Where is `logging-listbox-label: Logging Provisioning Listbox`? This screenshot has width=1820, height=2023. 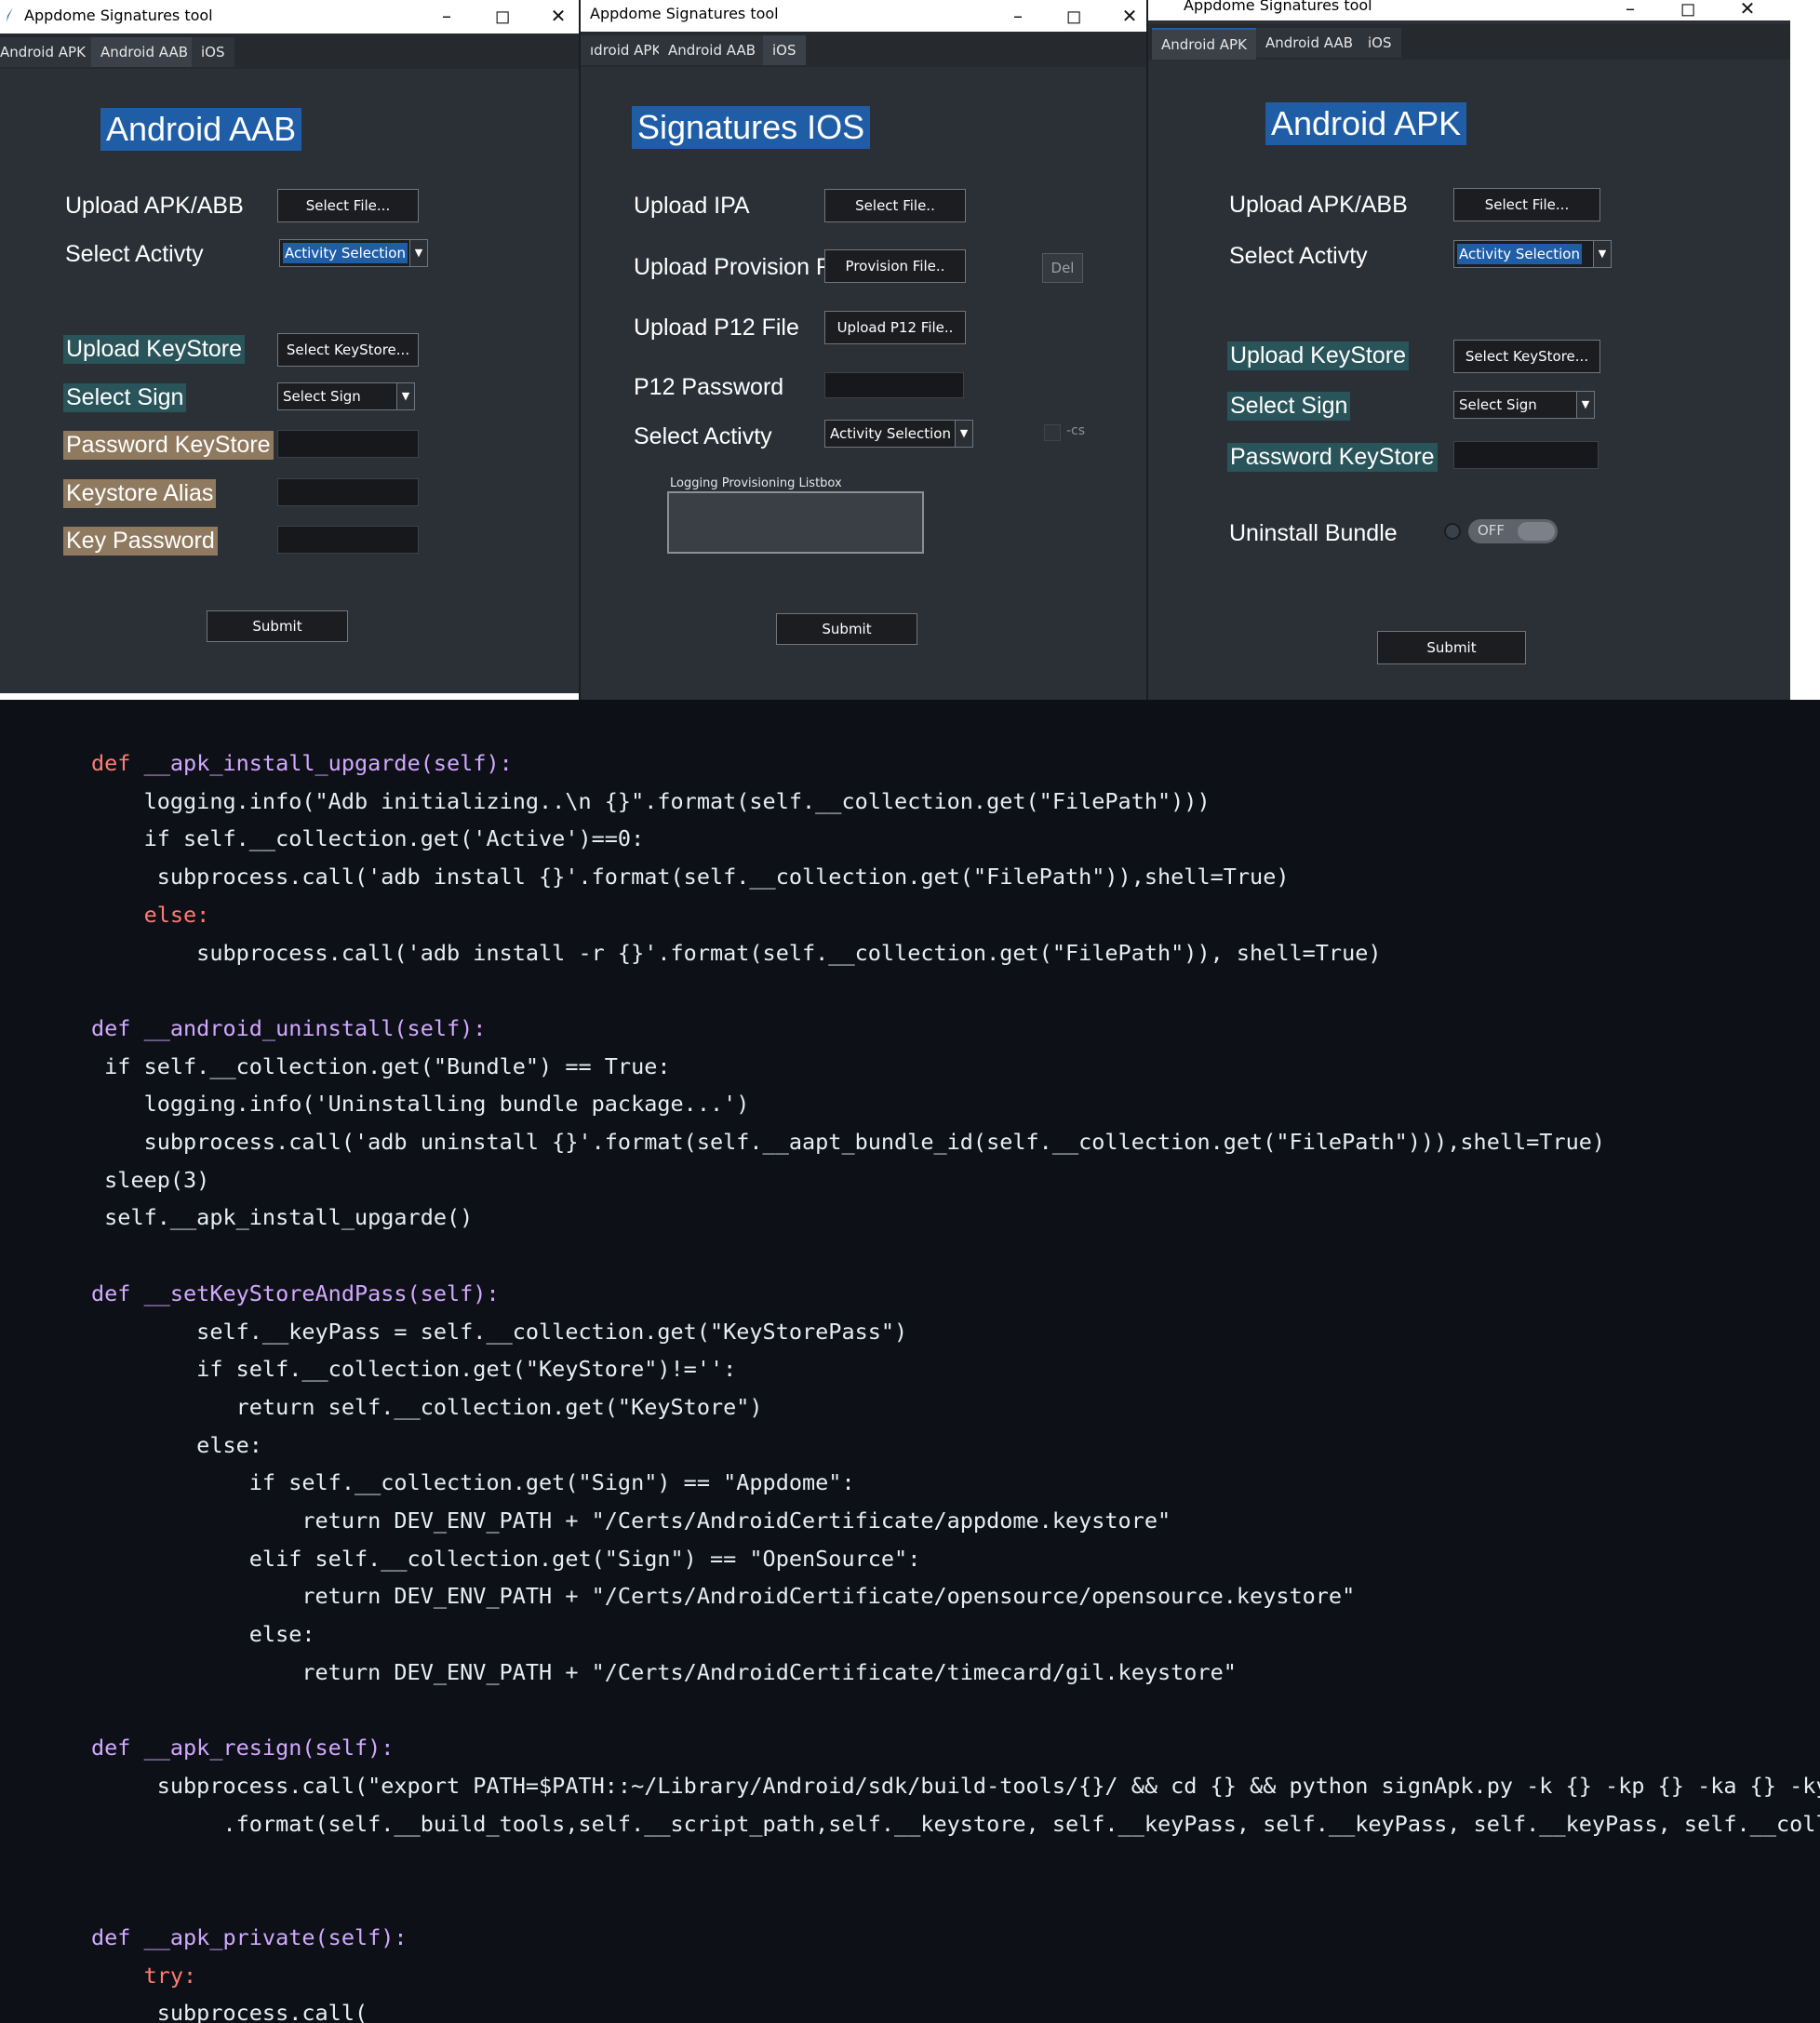 logging-listbox-label: Logging Provisioning Listbox is located at coordinates (756, 483).